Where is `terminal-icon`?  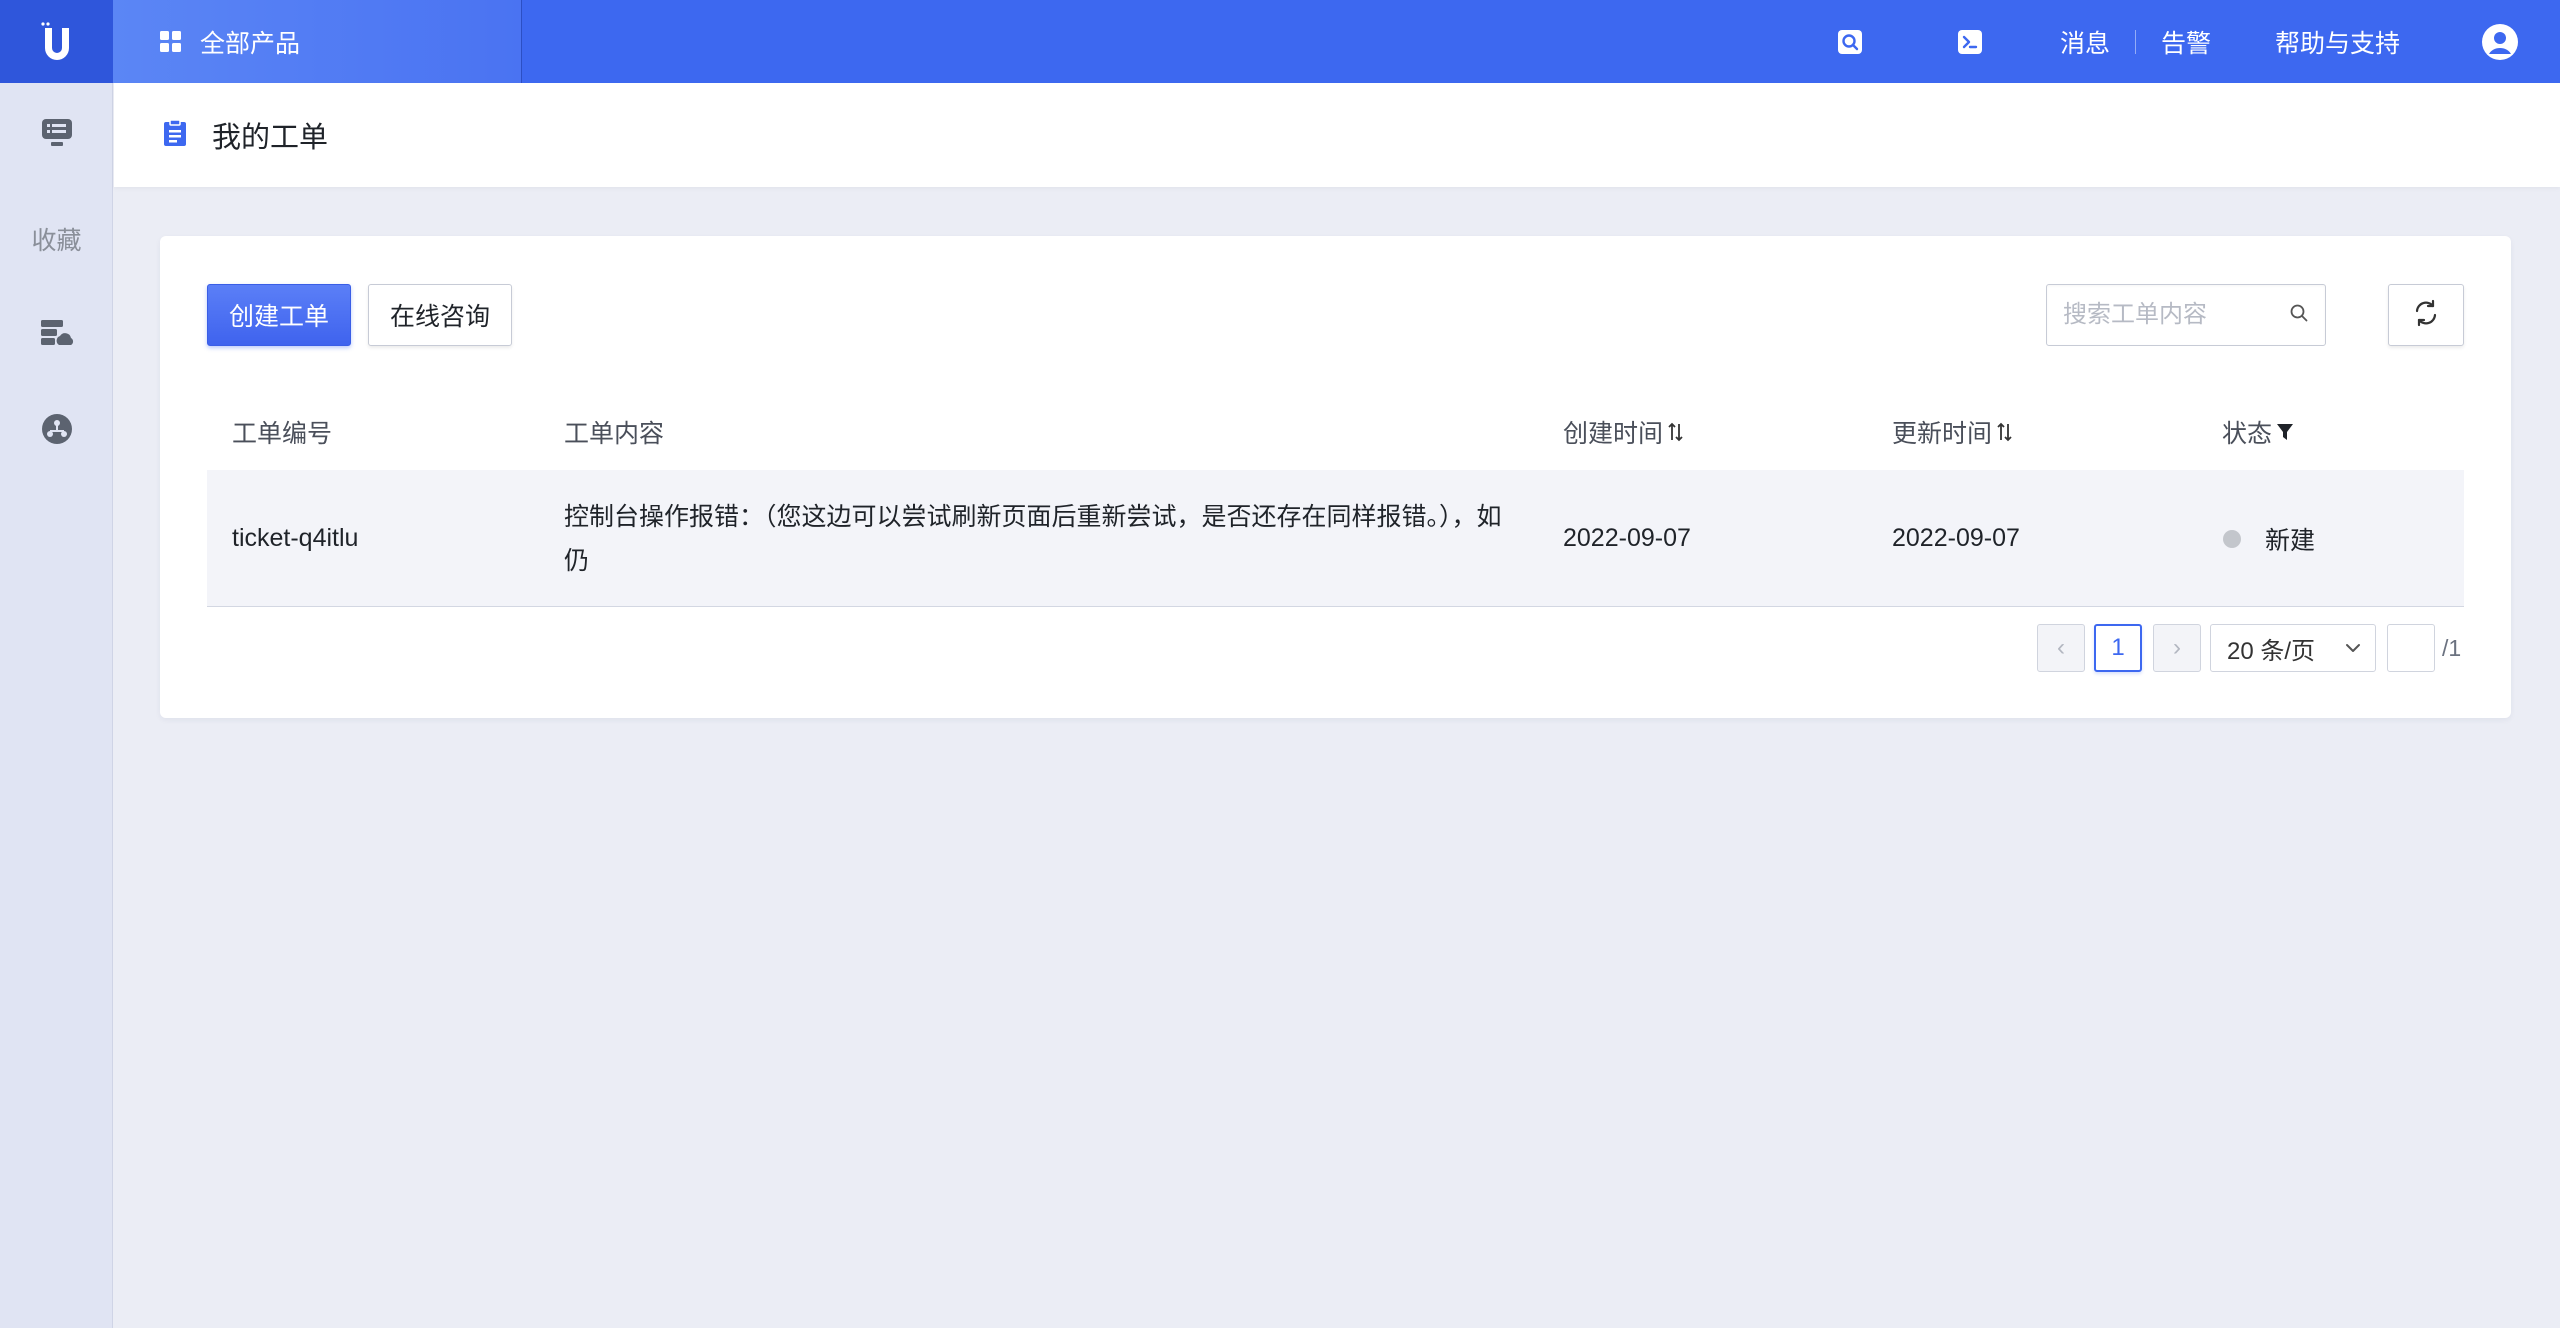
terminal-icon is located at coordinates (1970, 42).